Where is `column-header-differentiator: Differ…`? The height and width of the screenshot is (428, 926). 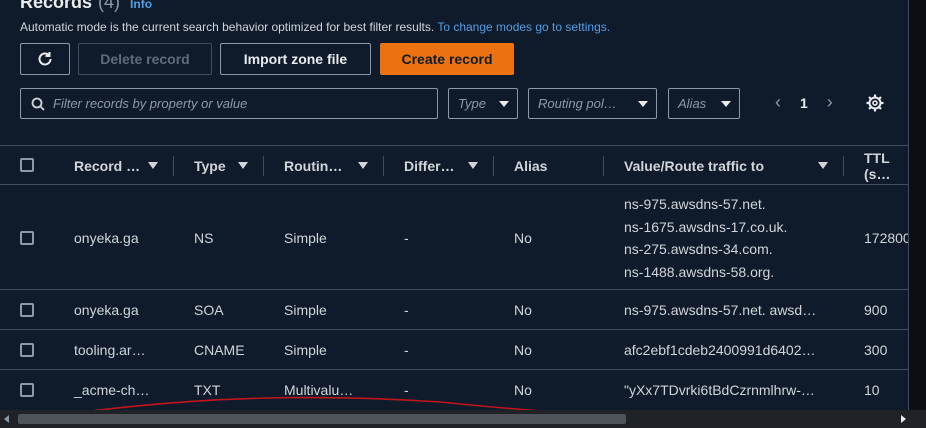
column-header-differentiator: Differ… is located at coordinates (429, 166).